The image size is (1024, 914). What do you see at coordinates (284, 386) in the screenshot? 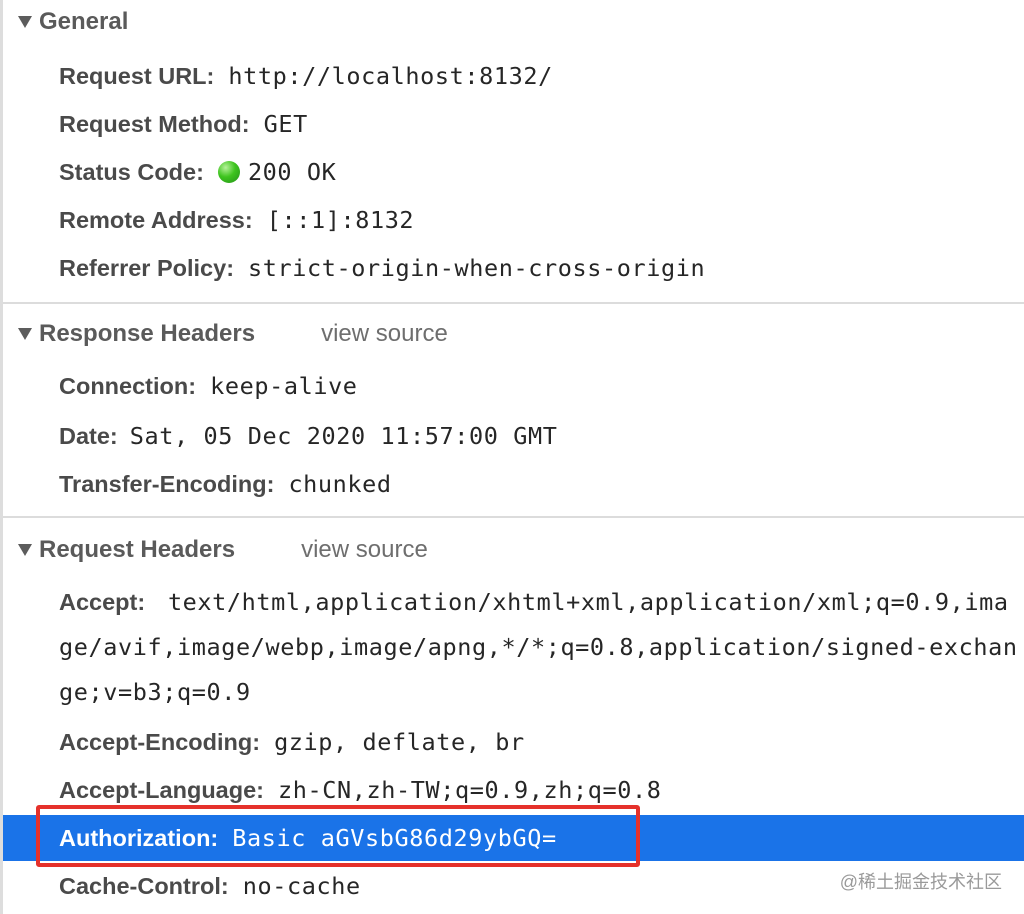
I see `header-value: keep-alive` at bounding box center [284, 386].